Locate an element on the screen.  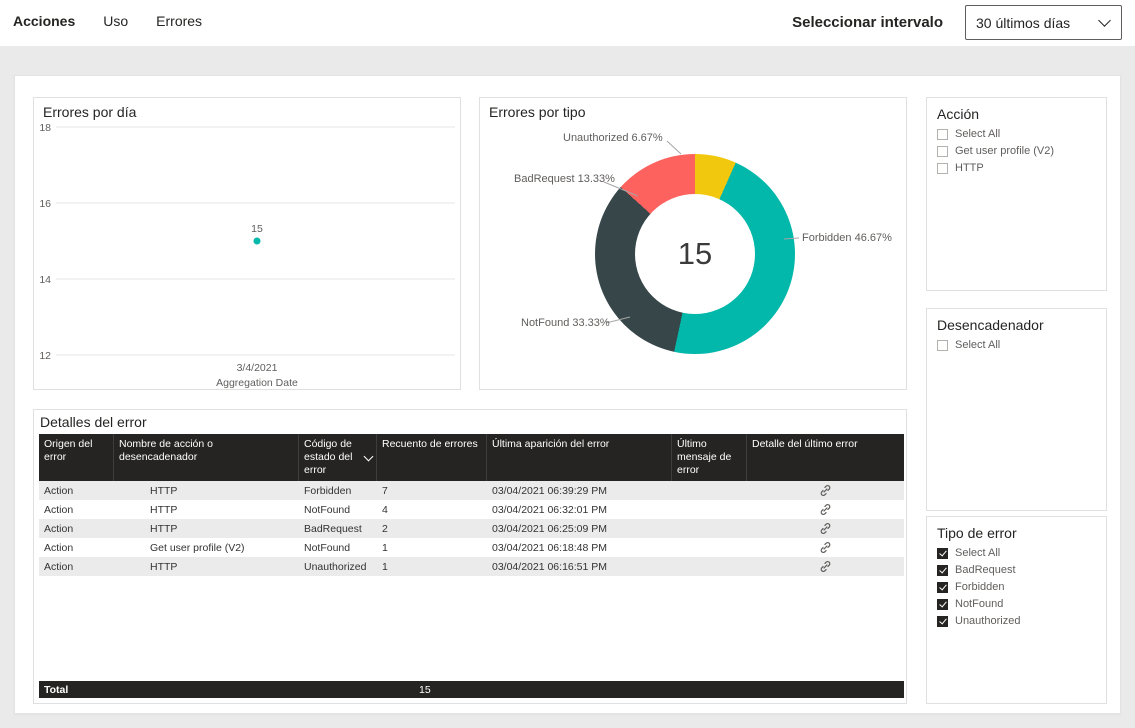
donut-center-value: 15 is located at coordinates (695, 253).